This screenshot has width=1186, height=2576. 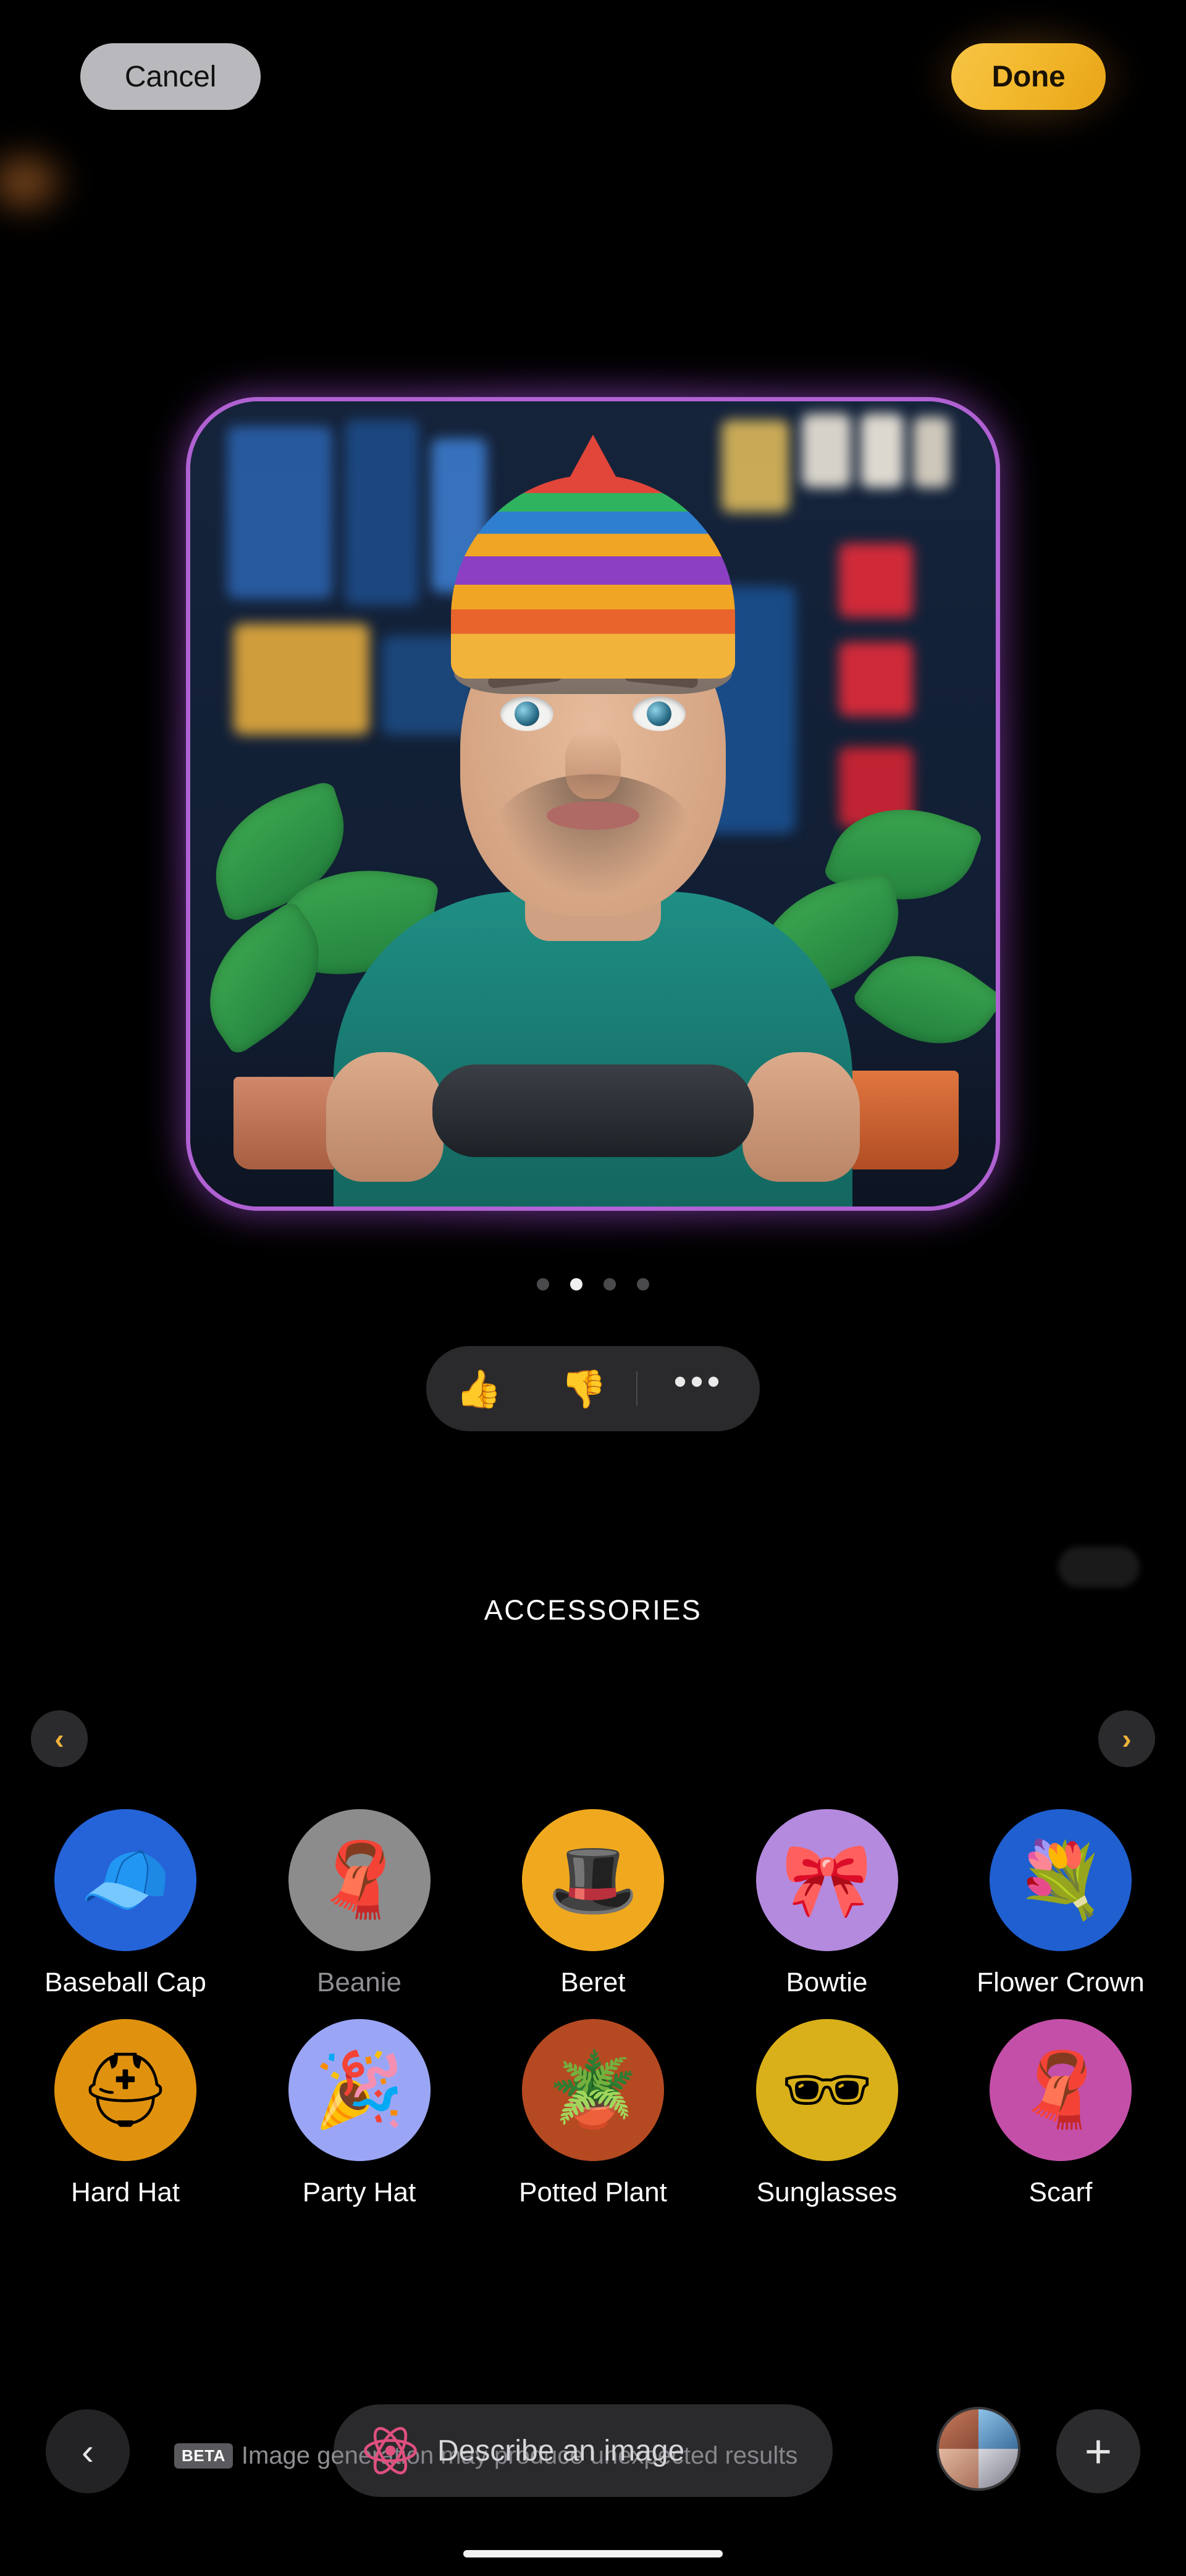 I want to click on plus-icon: +, so click(x=1098, y=2451).